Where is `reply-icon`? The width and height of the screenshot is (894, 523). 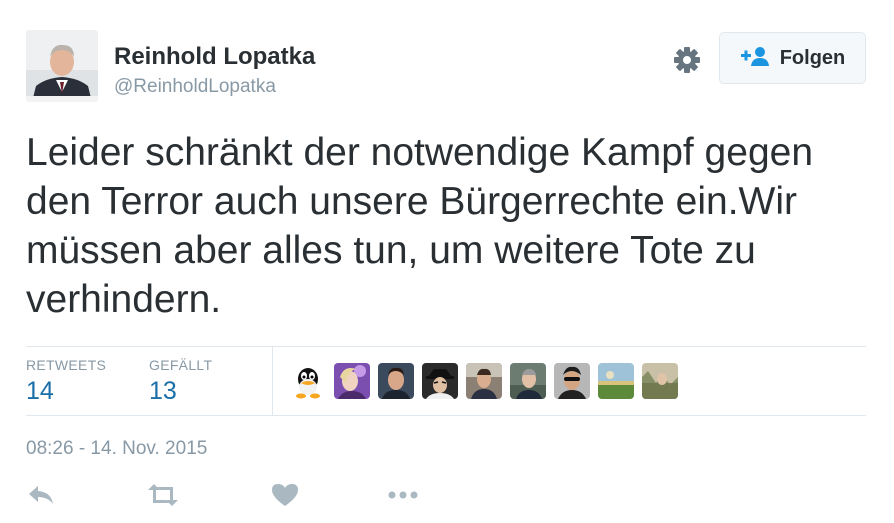
reply-icon is located at coordinates (43, 497).